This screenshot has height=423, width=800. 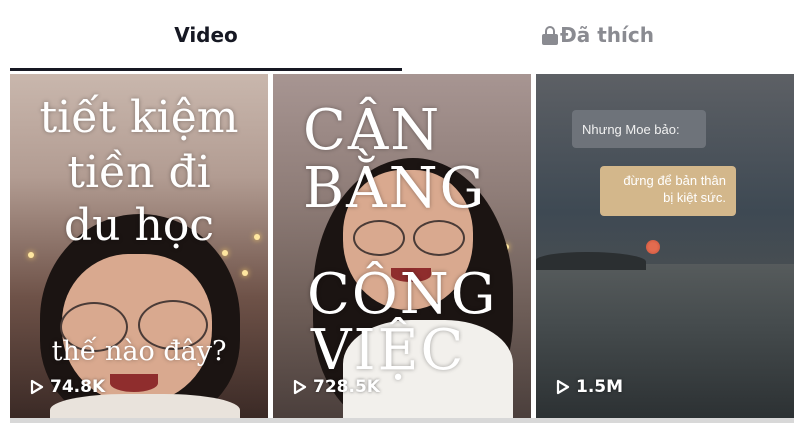 What do you see at coordinates (139, 117) in the screenshot?
I see `overlay-line: tiết kiệm` at bounding box center [139, 117].